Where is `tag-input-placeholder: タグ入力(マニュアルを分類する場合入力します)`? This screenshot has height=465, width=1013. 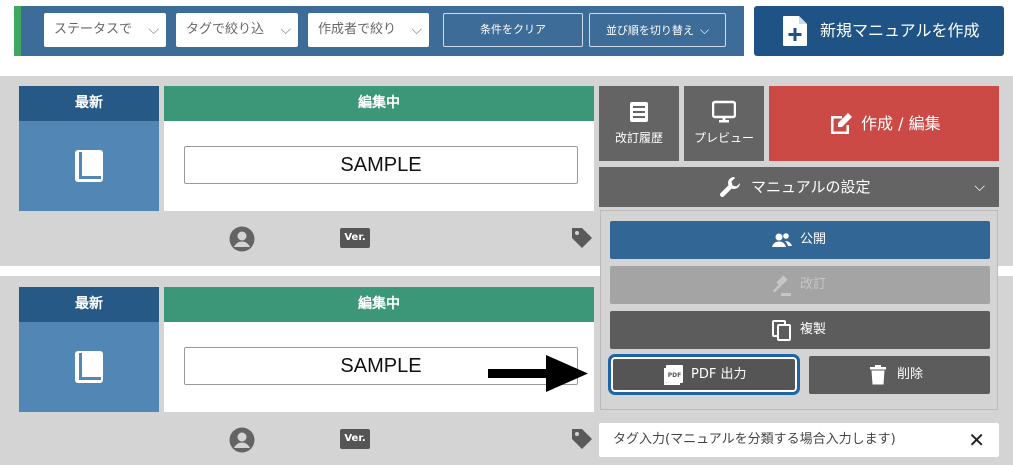 tag-input-placeholder: タグ入力(マニュアルを分類する場合入力します) is located at coordinates (754, 439).